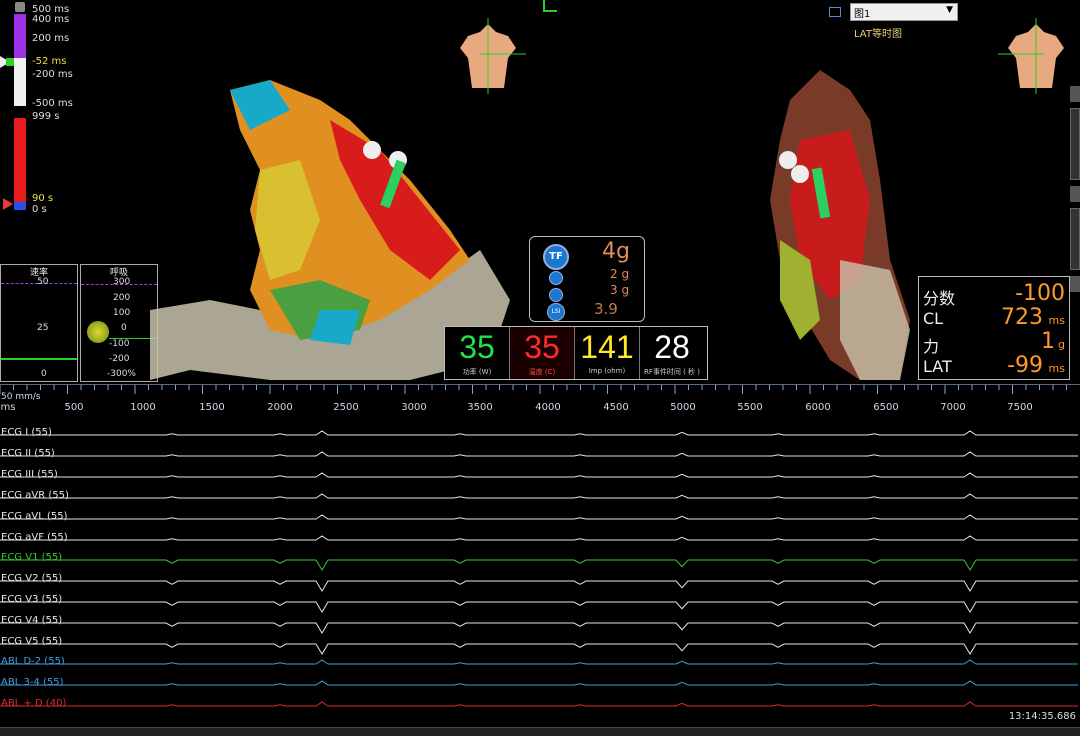 The image size is (1080, 736). I want to click on impedance-metric: 141 Imp (ohm), so click(607, 353).